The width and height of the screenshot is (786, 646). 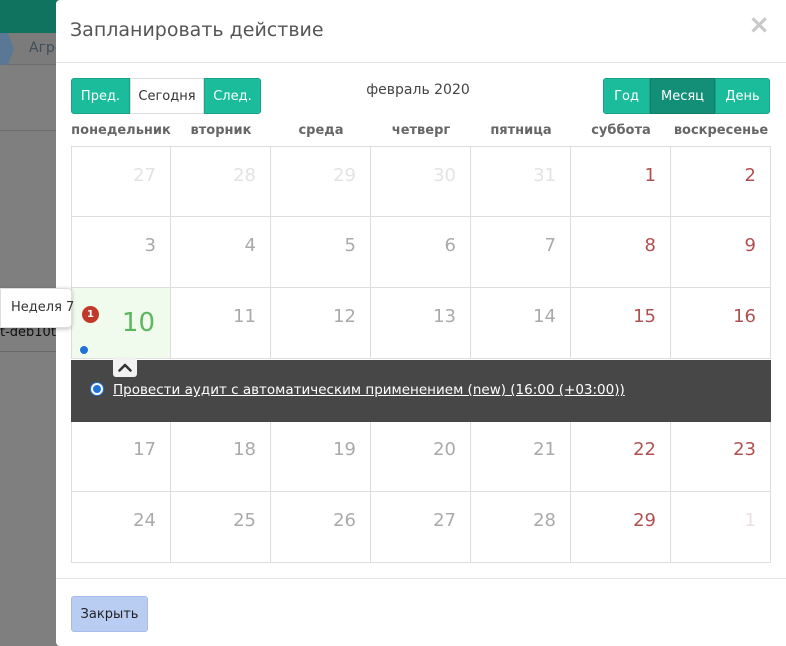 What do you see at coordinates (121, 252) in the screenshot?
I see `day-cell: 3` at bounding box center [121, 252].